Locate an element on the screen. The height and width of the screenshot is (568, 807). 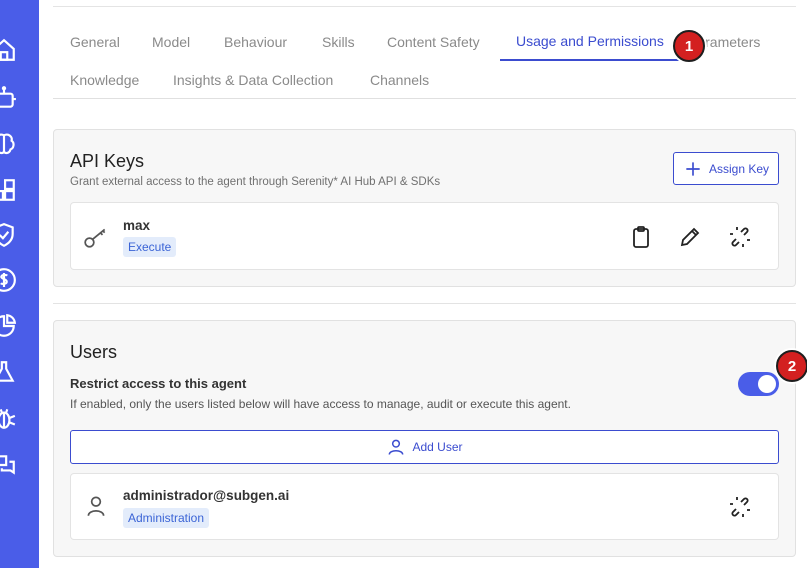
section-divider is located at coordinates (424, 303).